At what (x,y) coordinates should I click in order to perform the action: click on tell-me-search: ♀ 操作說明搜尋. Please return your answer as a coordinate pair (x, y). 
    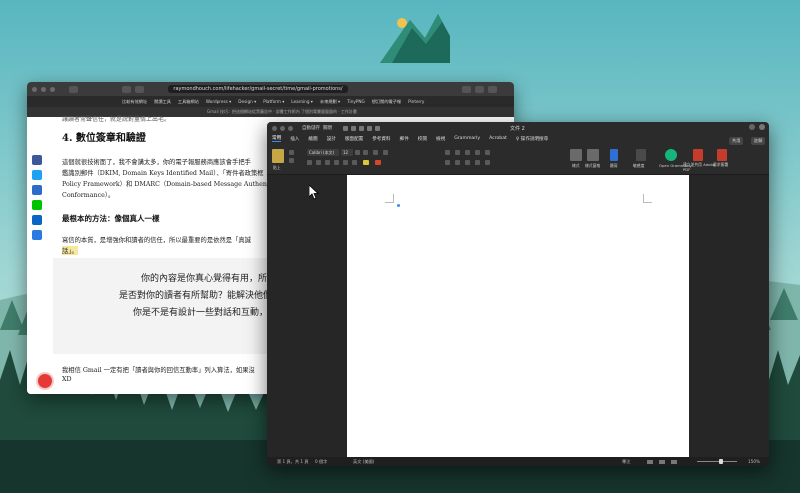
    Looking at the image, I should click on (532, 139).